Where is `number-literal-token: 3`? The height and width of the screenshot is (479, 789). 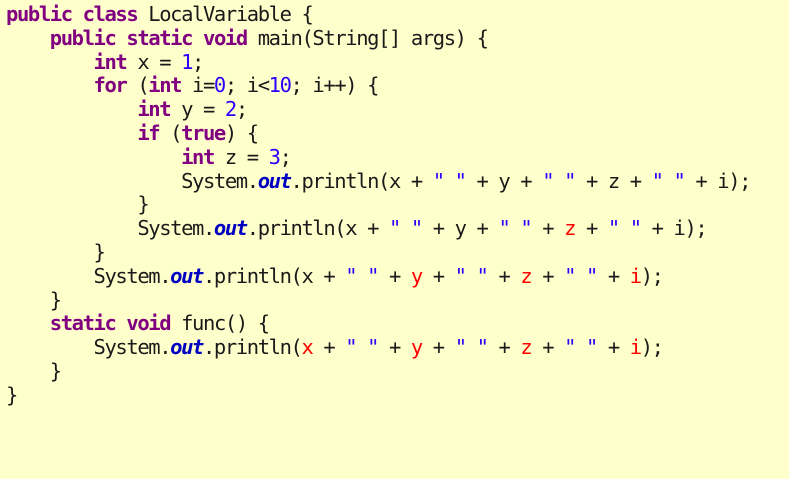 number-literal-token: 3 is located at coordinates (274, 156).